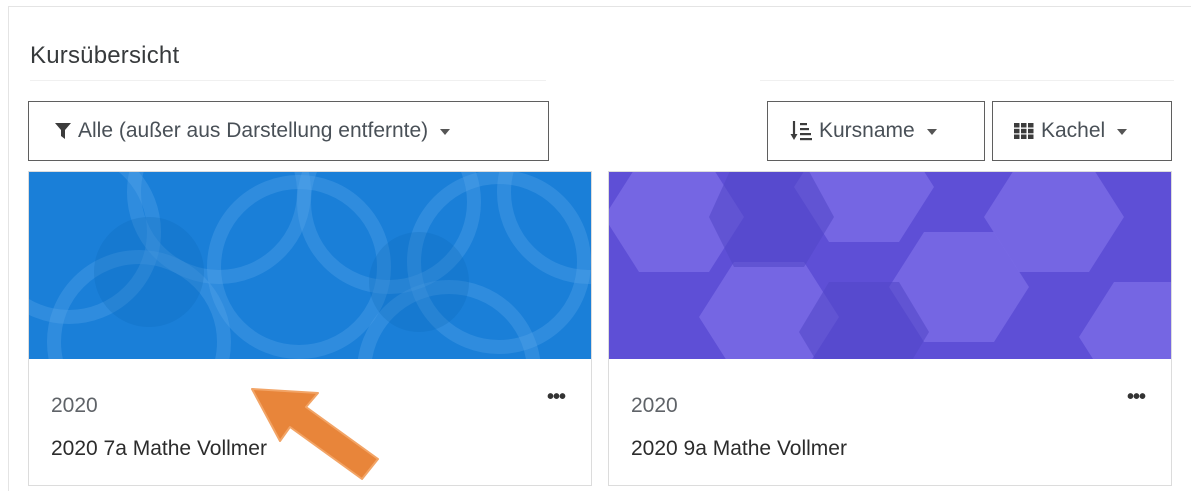  What do you see at coordinates (1073, 130) in the screenshot?
I see `view-label: Kachel` at bounding box center [1073, 130].